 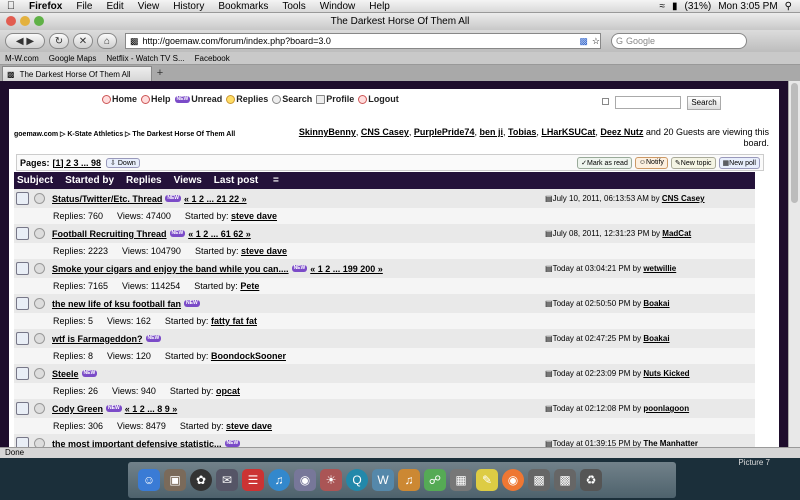 I want to click on search-placeholder: Google, so click(x=640, y=41).